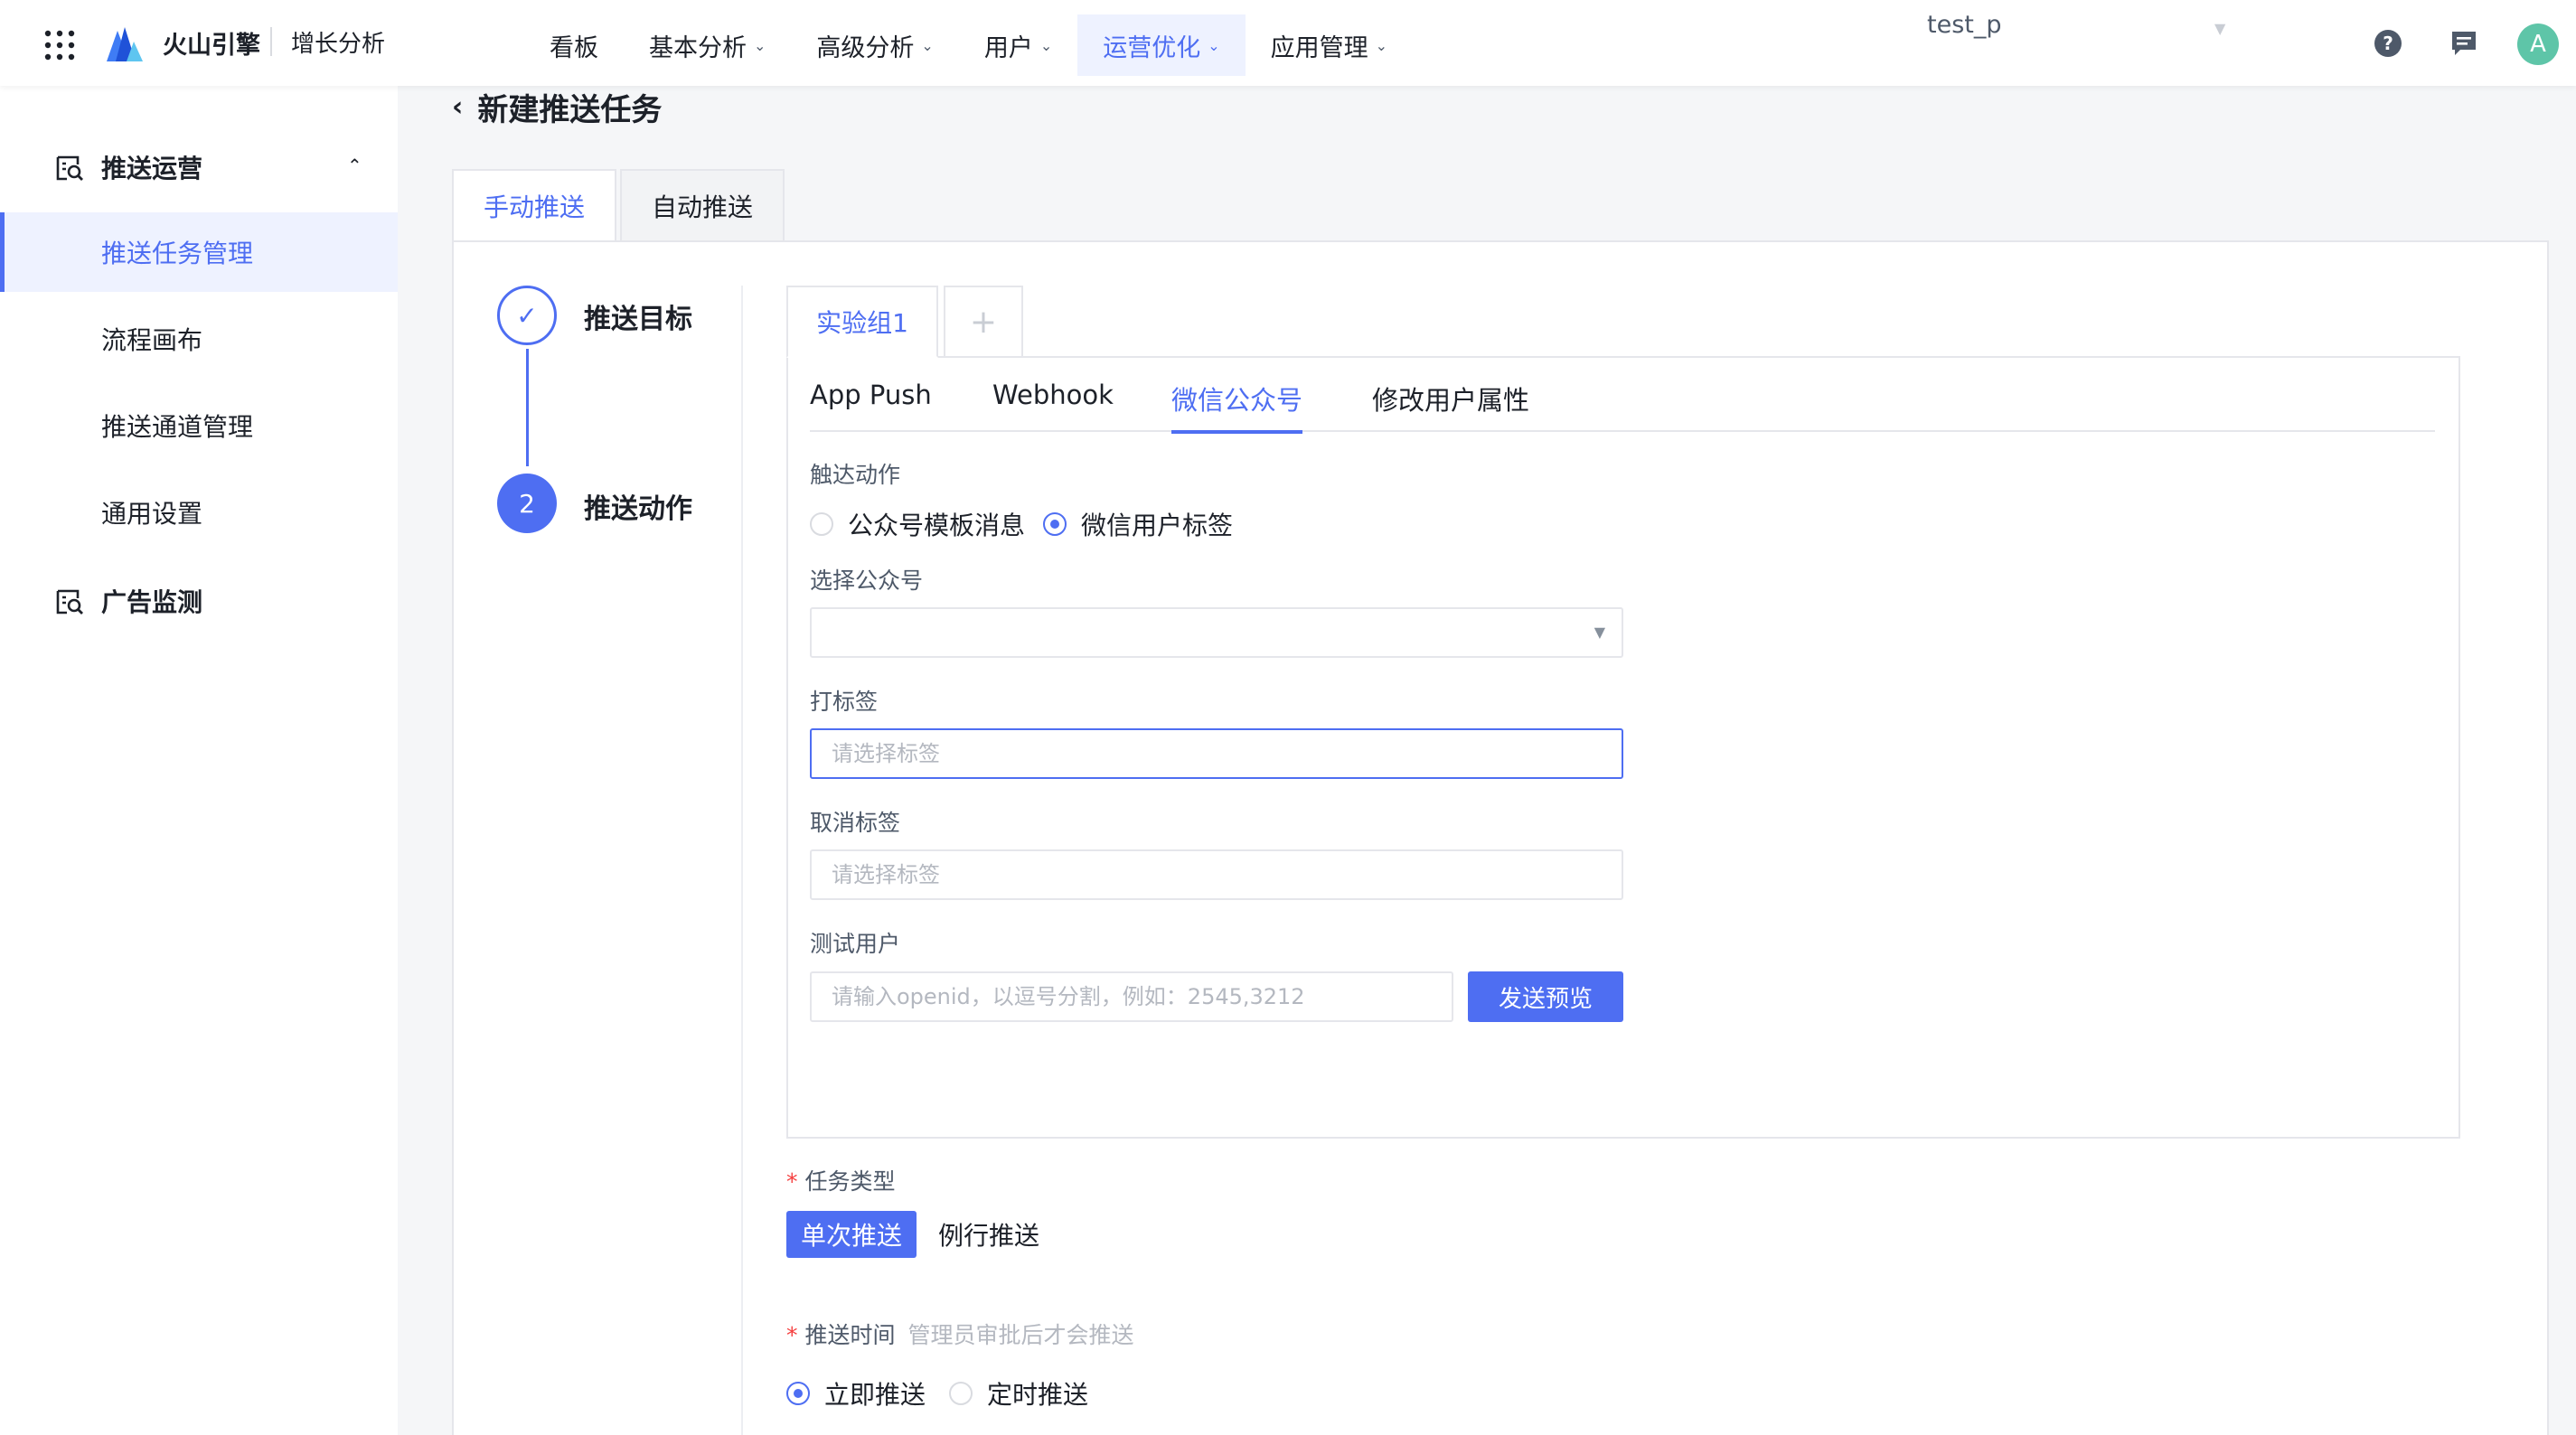  I want to click on tab-webhook: Webhook, so click(1053, 401).